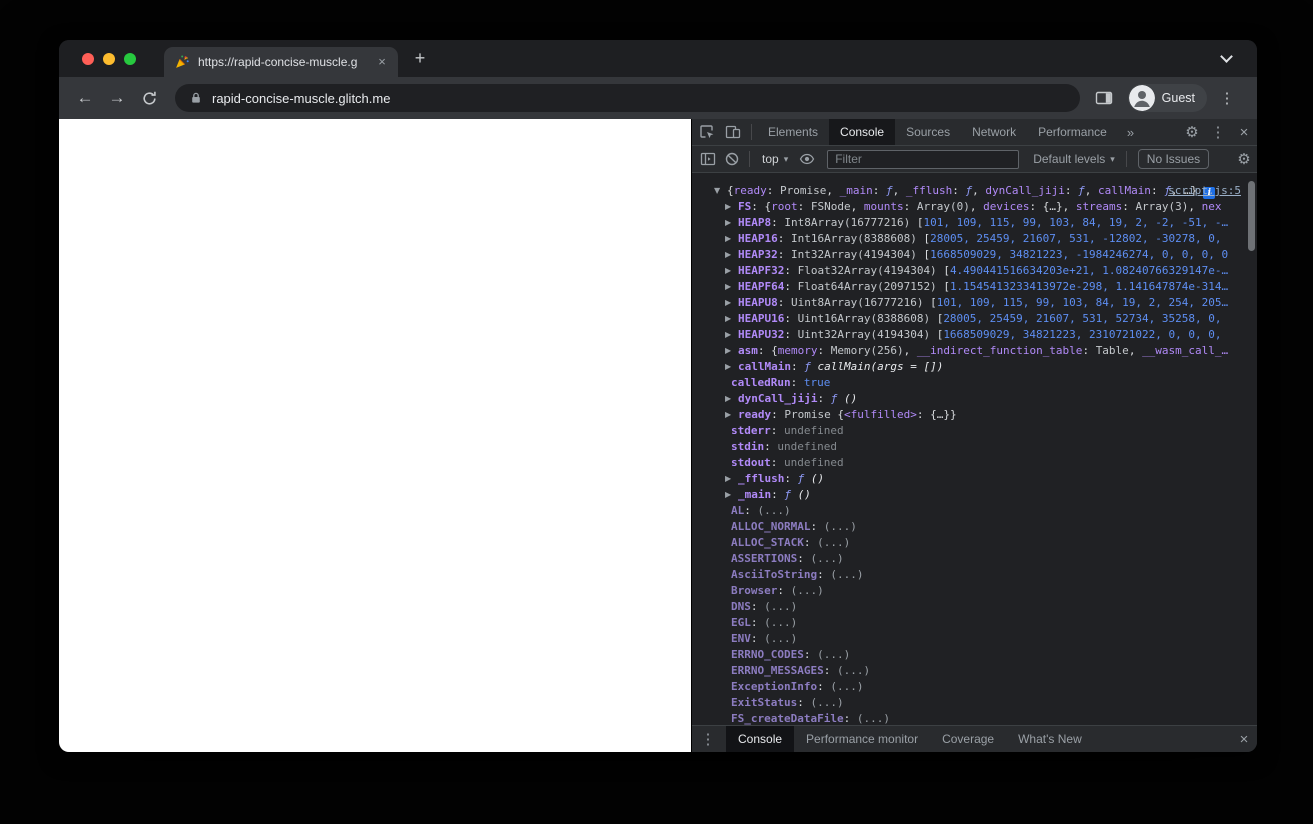 The width and height of the screenshot is (1313, 824). Describe the element at coordinates (807, 159) in the screenshot. I see `live-expression-eye-icon` at that location.